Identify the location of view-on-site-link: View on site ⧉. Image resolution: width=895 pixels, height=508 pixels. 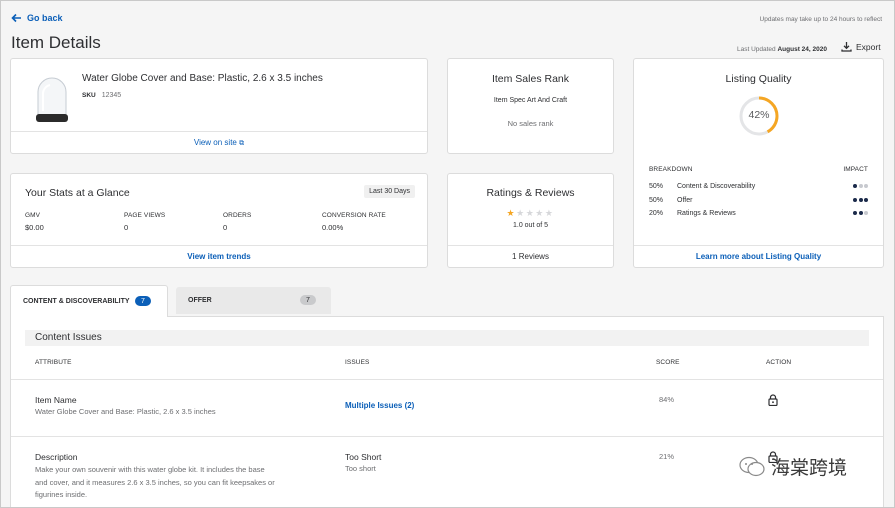
(219, 142).